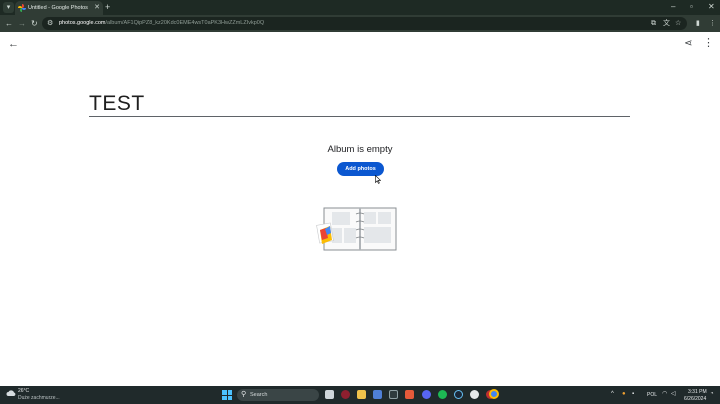  Describe the element at coordinates (673, 394) in the screenshot. I see `volume-icon: ◁` at that location.